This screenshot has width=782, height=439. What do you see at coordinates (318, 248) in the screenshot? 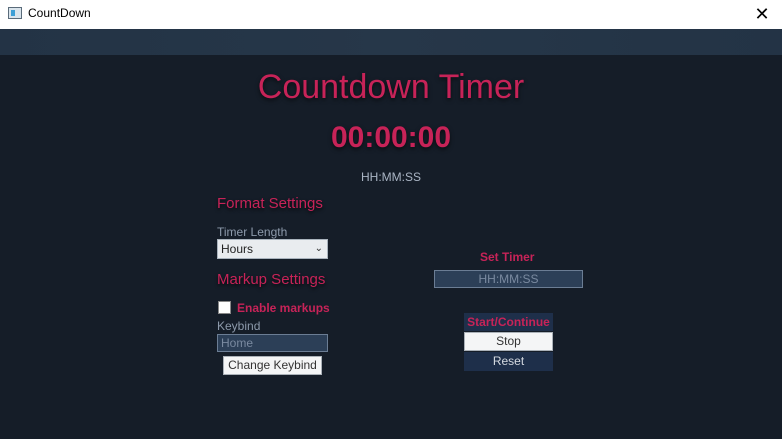
I see `chevron-down-icon: ⌄` at bounding box center [318, 248].